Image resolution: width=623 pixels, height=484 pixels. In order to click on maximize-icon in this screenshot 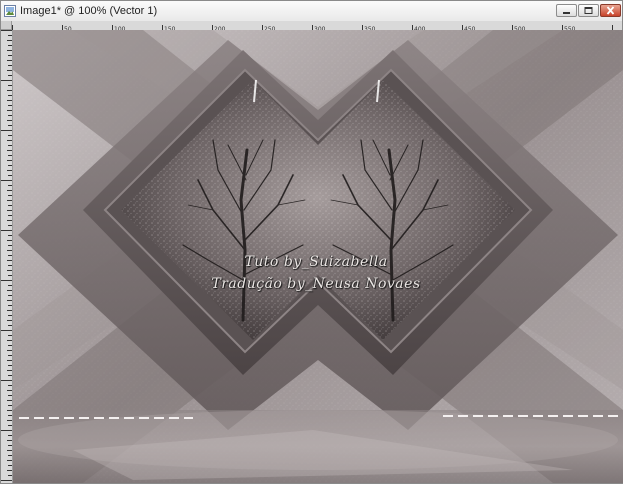, I will do `click(588, 10)`.